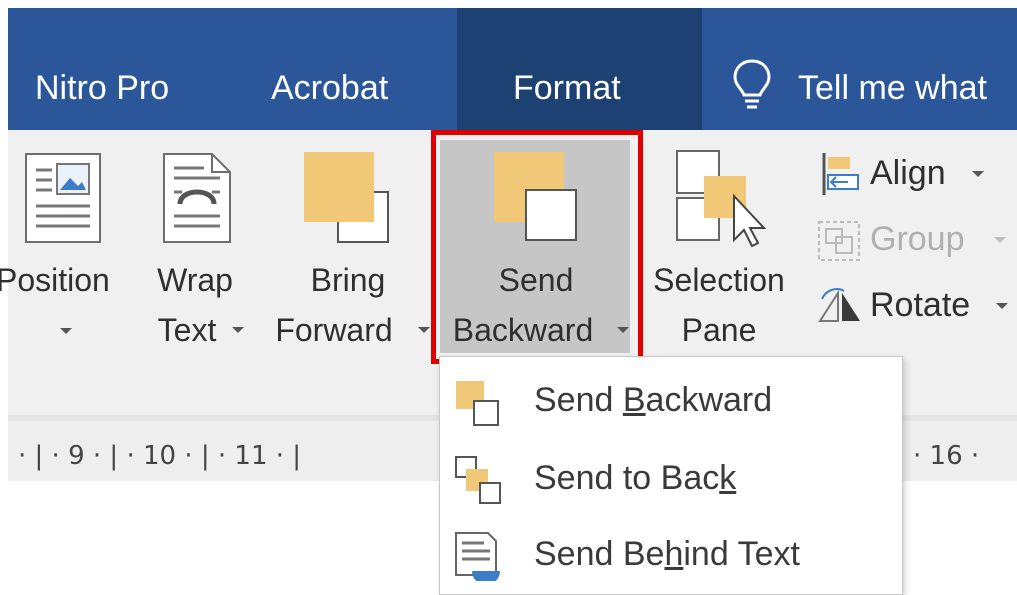  I want to click on group-icon, so click(839, 241).